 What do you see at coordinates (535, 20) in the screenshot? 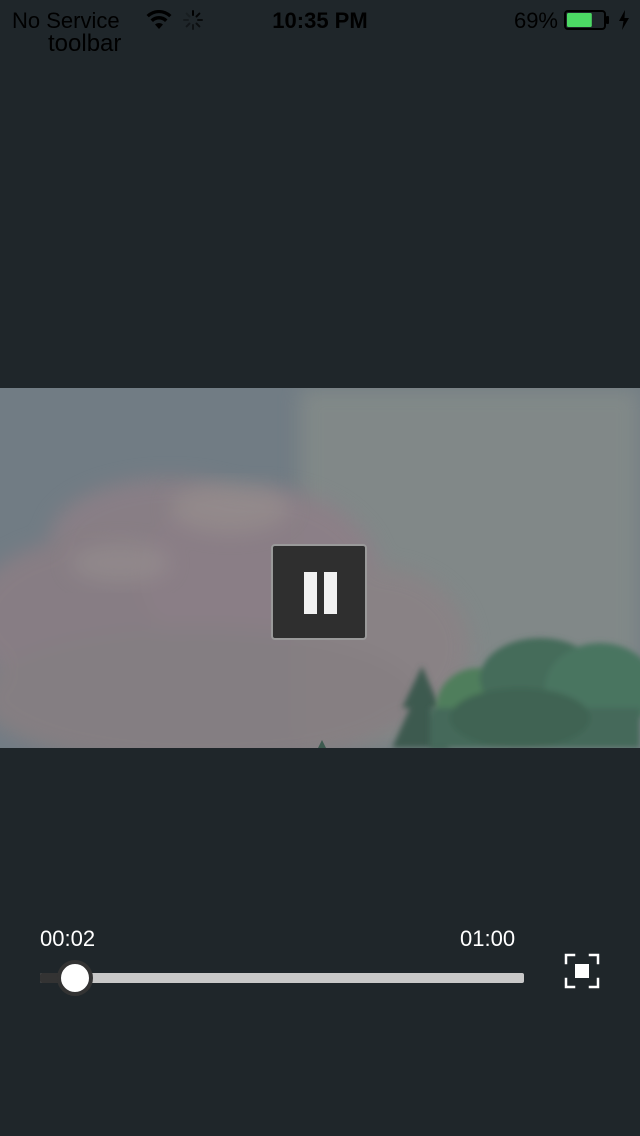
I see `battery-percentage: 69%` at bounding box center [535, 20].